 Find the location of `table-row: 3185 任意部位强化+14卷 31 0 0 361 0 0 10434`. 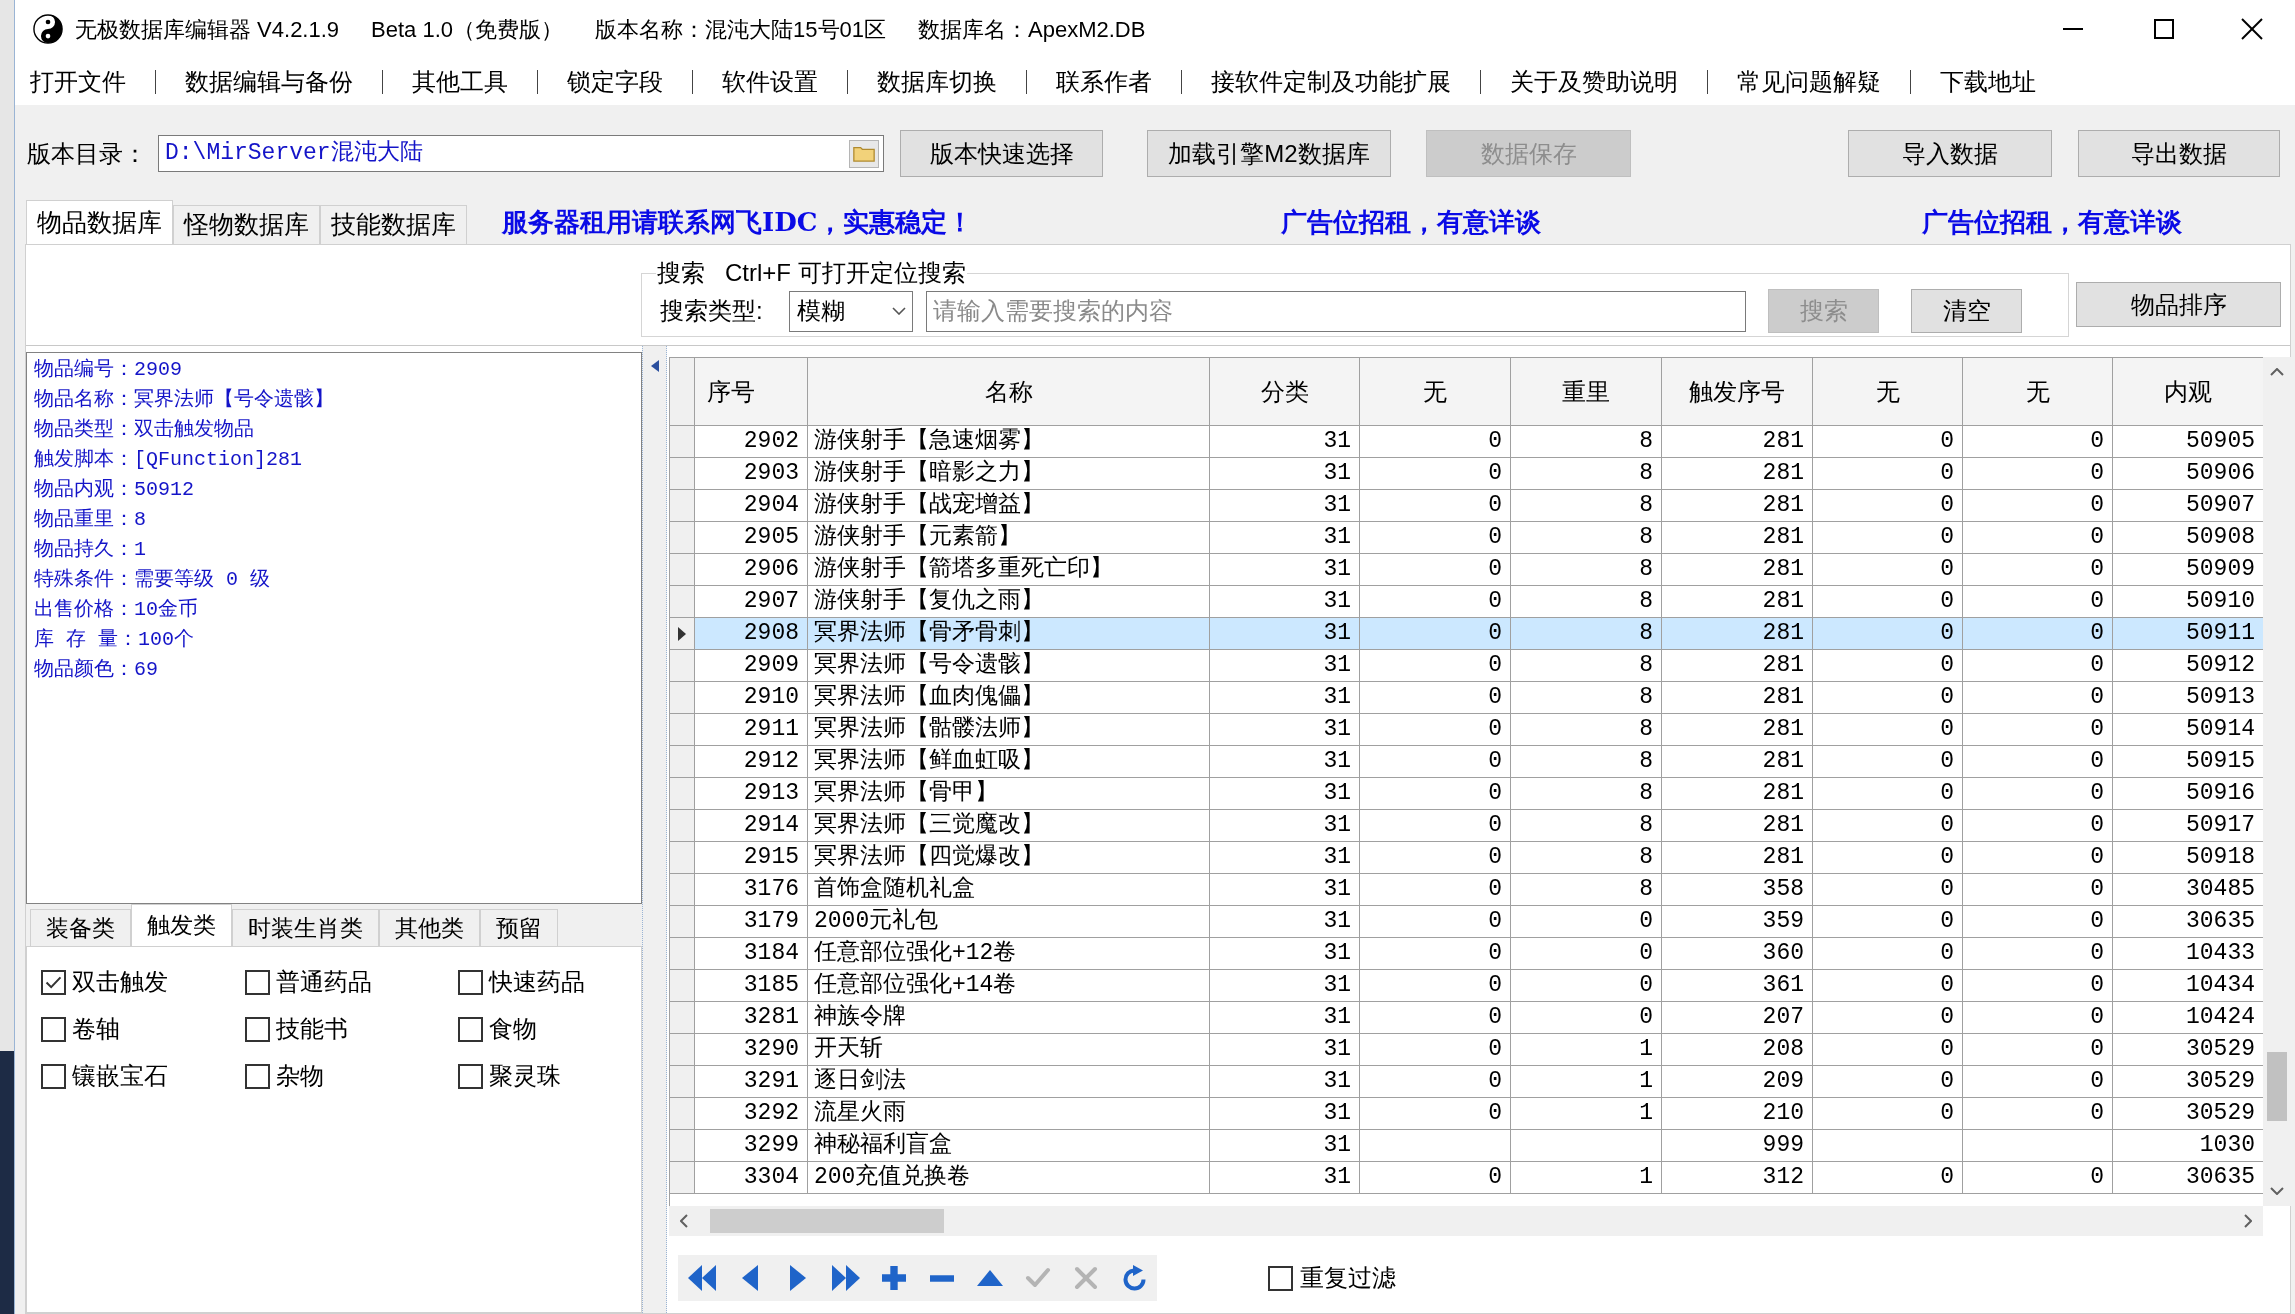

table-row: 3185 任意部位强化+14卷 31 0 0 361 0 0 10434 is located at coordinates (1466, 986).